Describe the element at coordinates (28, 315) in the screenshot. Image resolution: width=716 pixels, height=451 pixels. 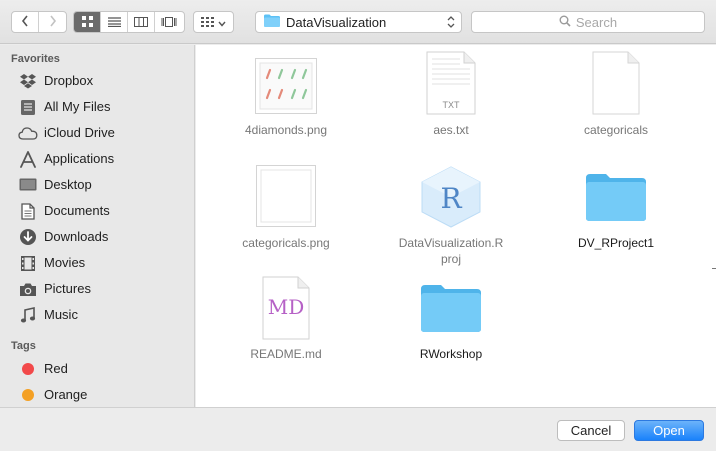
I see `music-icon` at that location.